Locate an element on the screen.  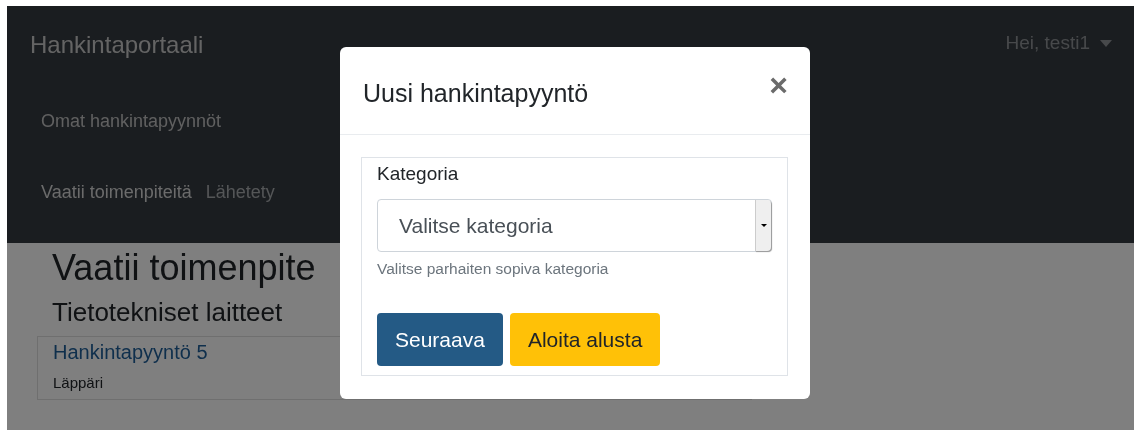
dropdown-button is located at coordinates (763, 225).